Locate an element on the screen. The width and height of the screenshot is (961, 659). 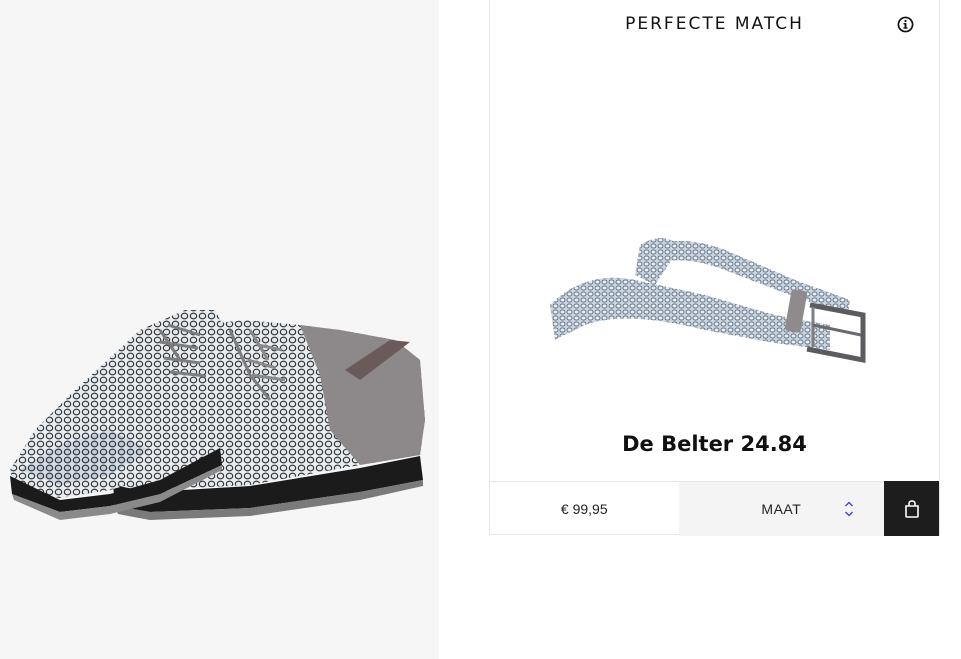
shopping-bag-icon is located at coordinates (911, 508).